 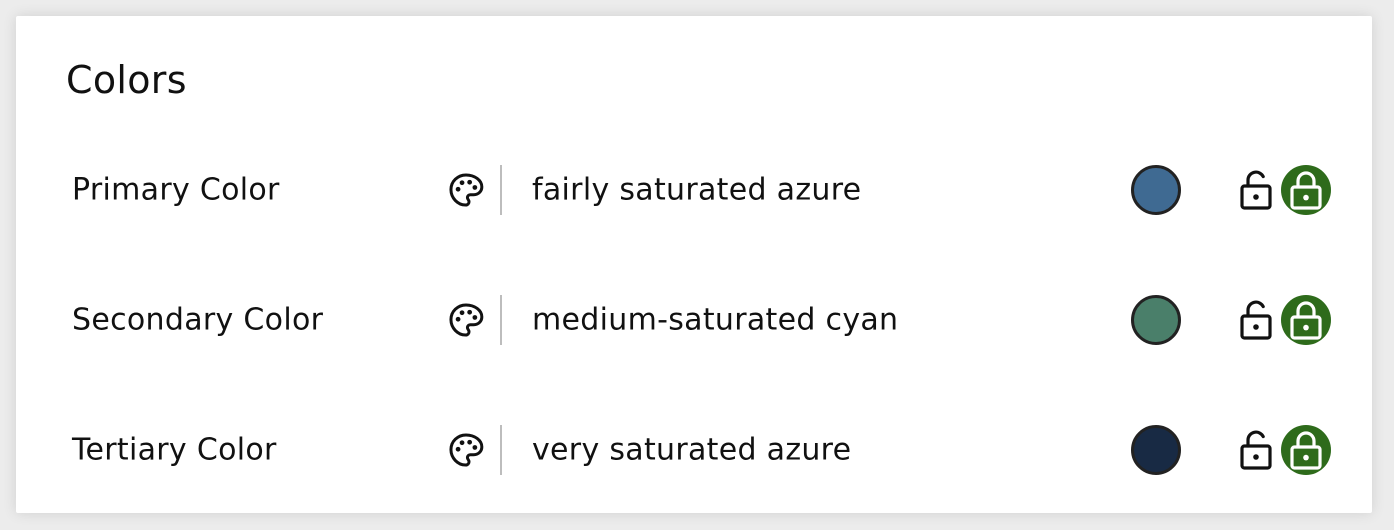 I want to click on color-name-field: fairly saturated azure, so click(x=696, y=190).